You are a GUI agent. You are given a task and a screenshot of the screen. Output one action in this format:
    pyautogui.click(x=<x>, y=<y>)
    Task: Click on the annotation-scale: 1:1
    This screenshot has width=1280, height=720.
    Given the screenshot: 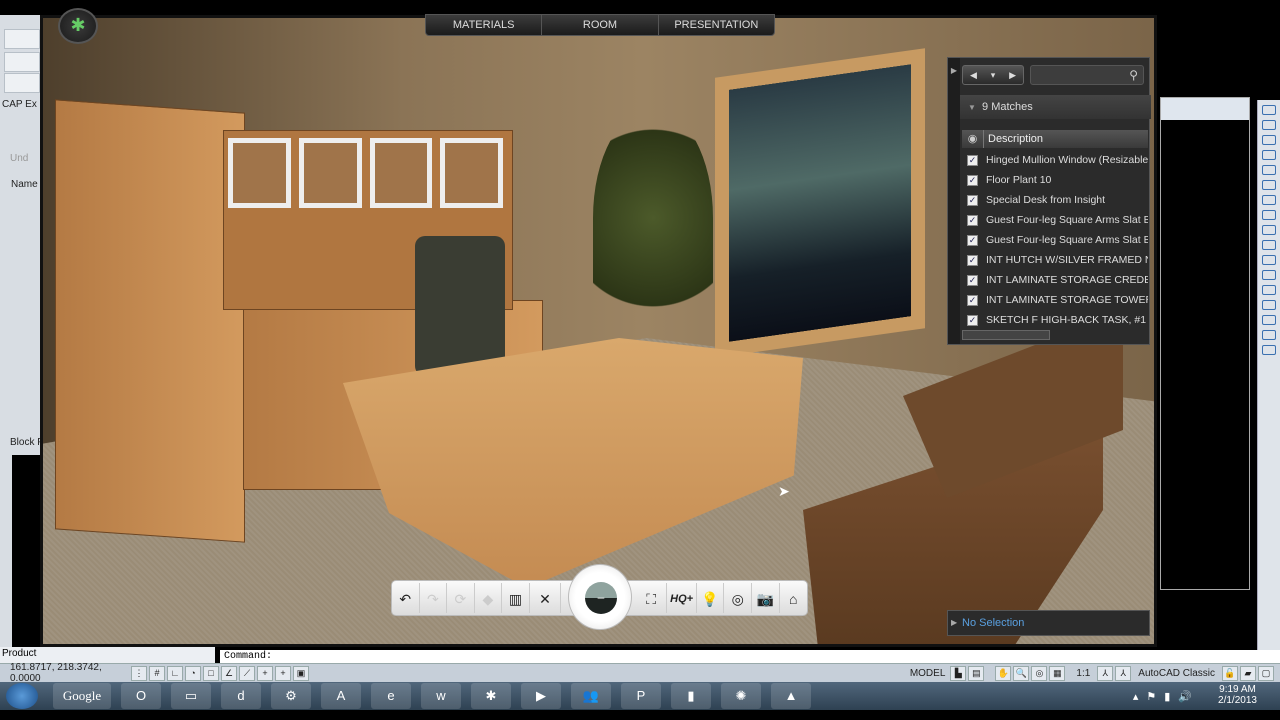 What is the action you would take?
    pyautogui.click(x=1083, y=673)
    